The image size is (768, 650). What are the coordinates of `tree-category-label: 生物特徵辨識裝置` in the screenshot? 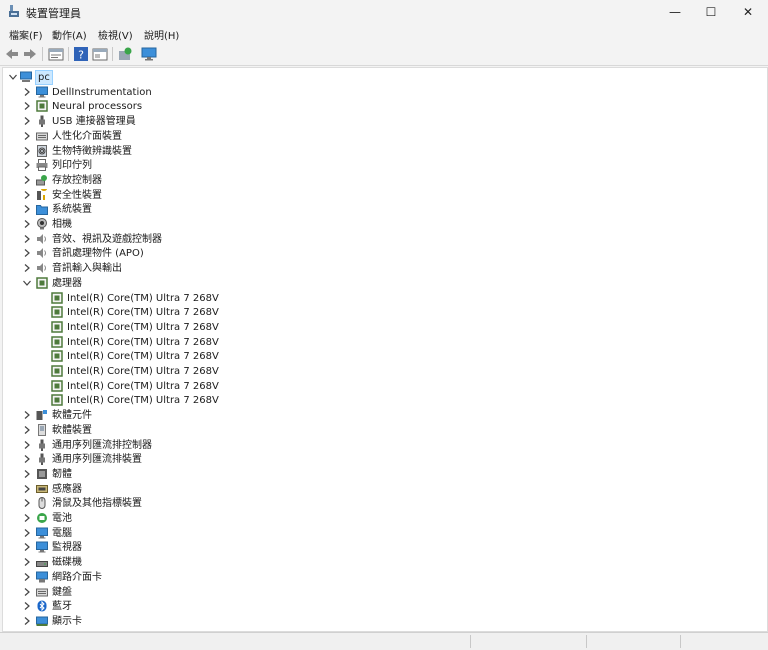 It's located at (92, 151).